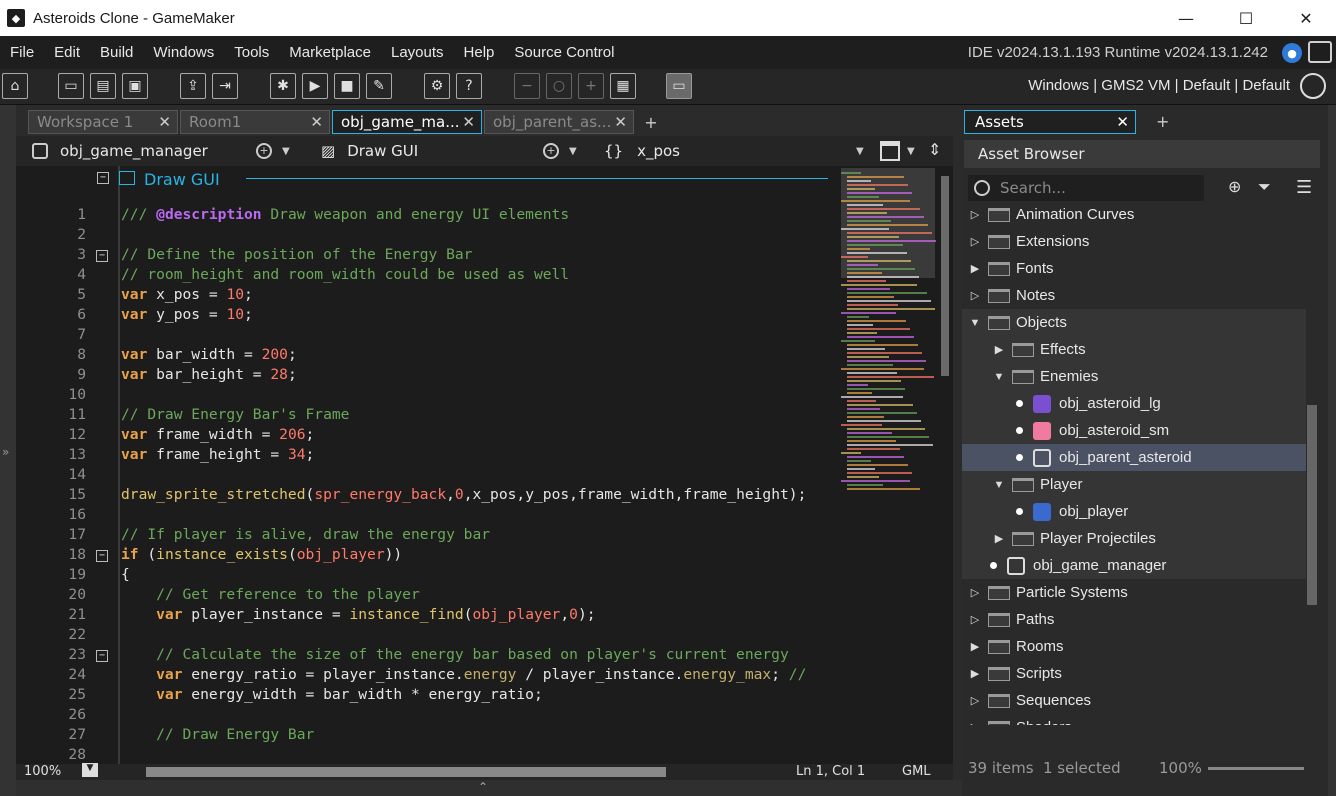  What do you see at coordinates (437, 86) in the screenshot?
I see `settings-gear-icon: ⚙` at bounding box center [437, 86].